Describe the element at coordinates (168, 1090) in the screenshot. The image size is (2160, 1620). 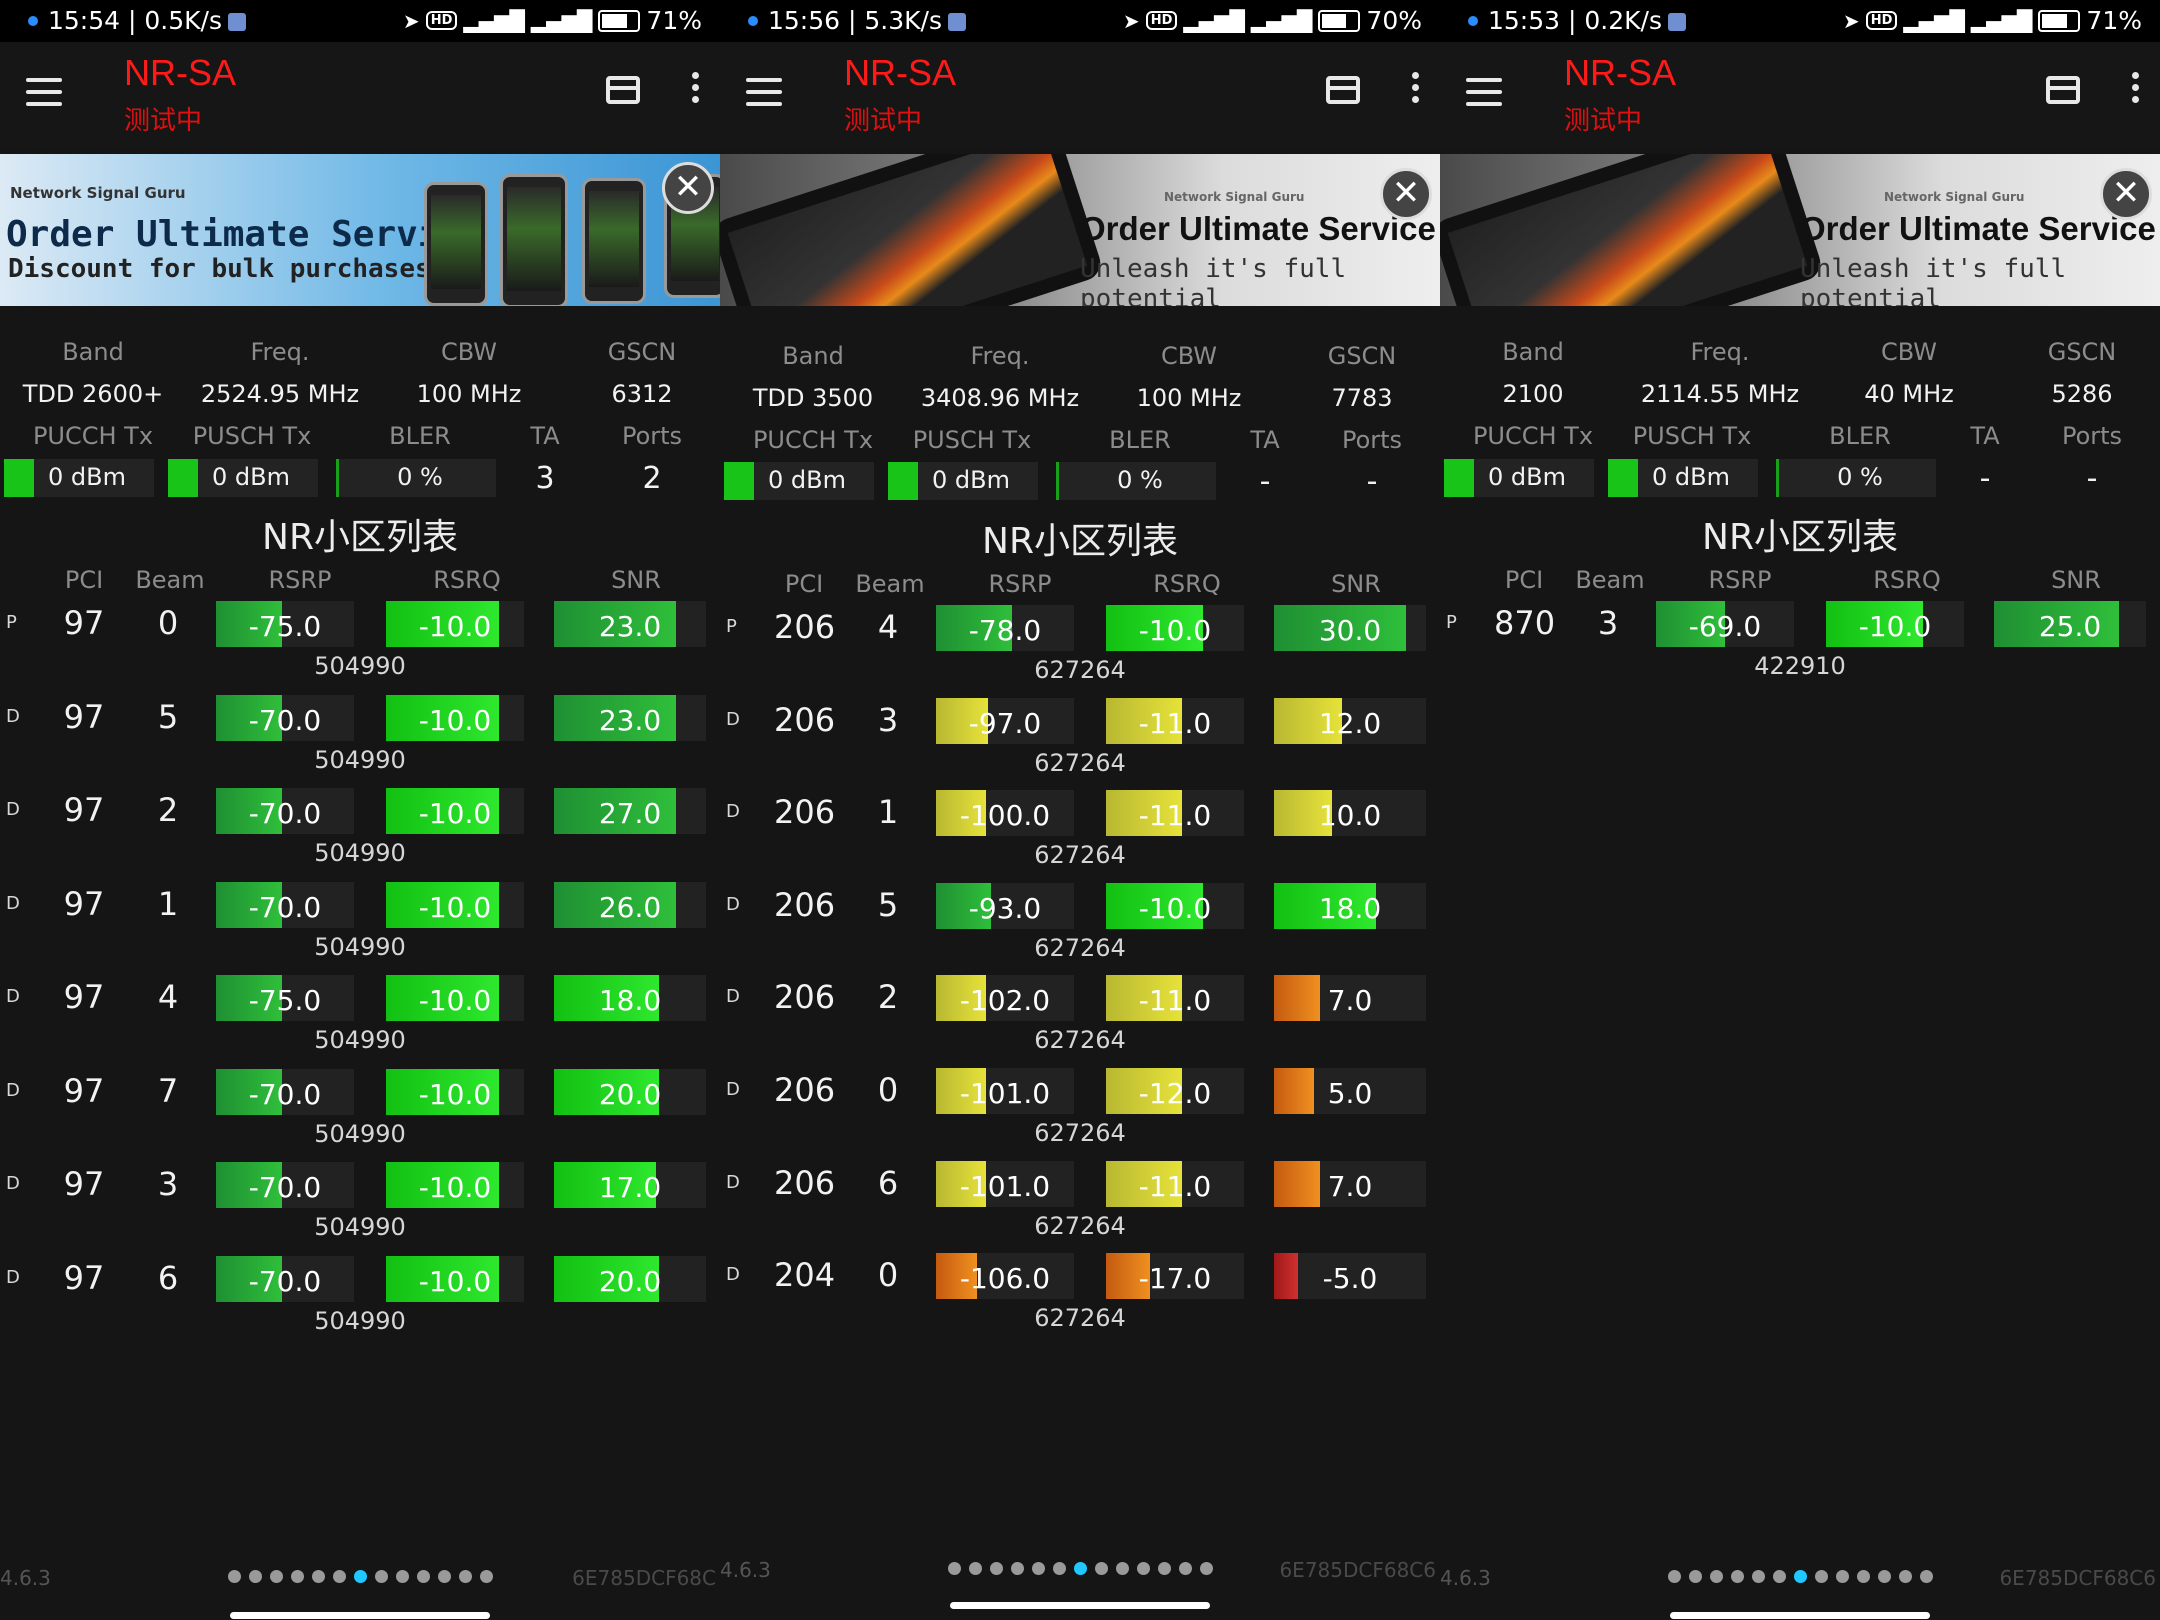
I see `cell-beam: 7` at that location.